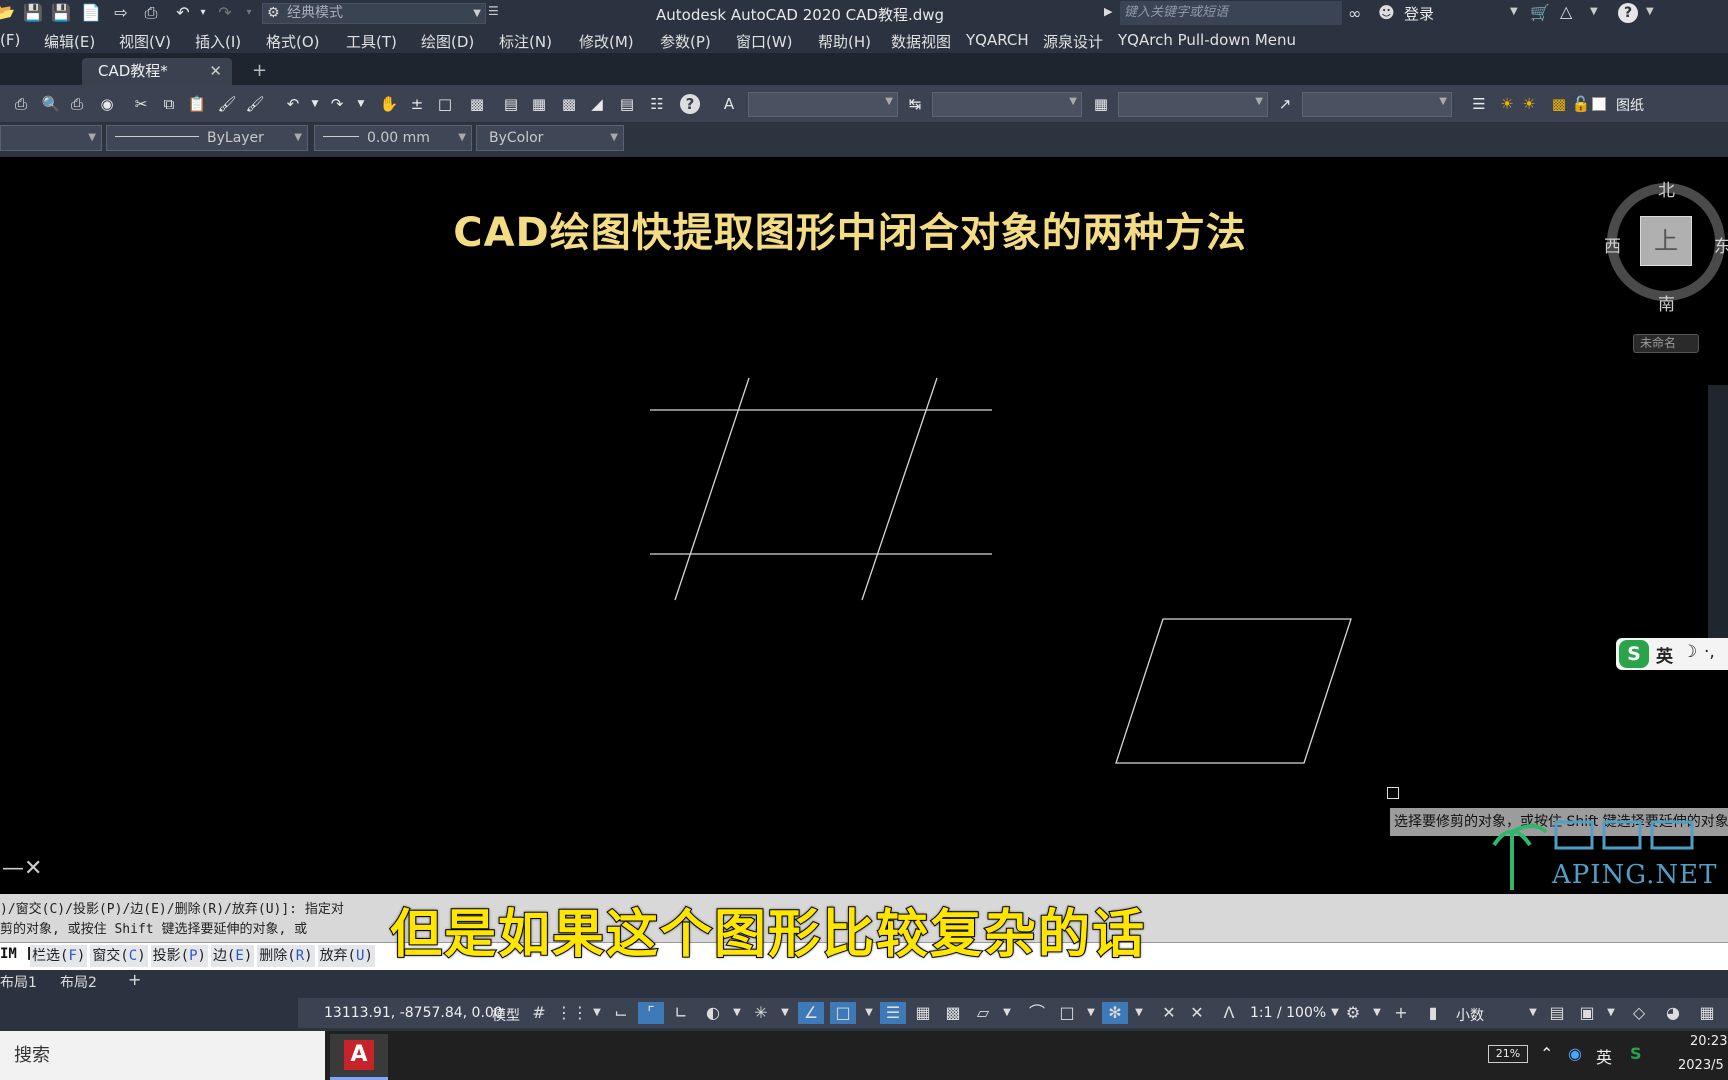  I want to click on dim-style-combo: ▼, so click(1007, 104).